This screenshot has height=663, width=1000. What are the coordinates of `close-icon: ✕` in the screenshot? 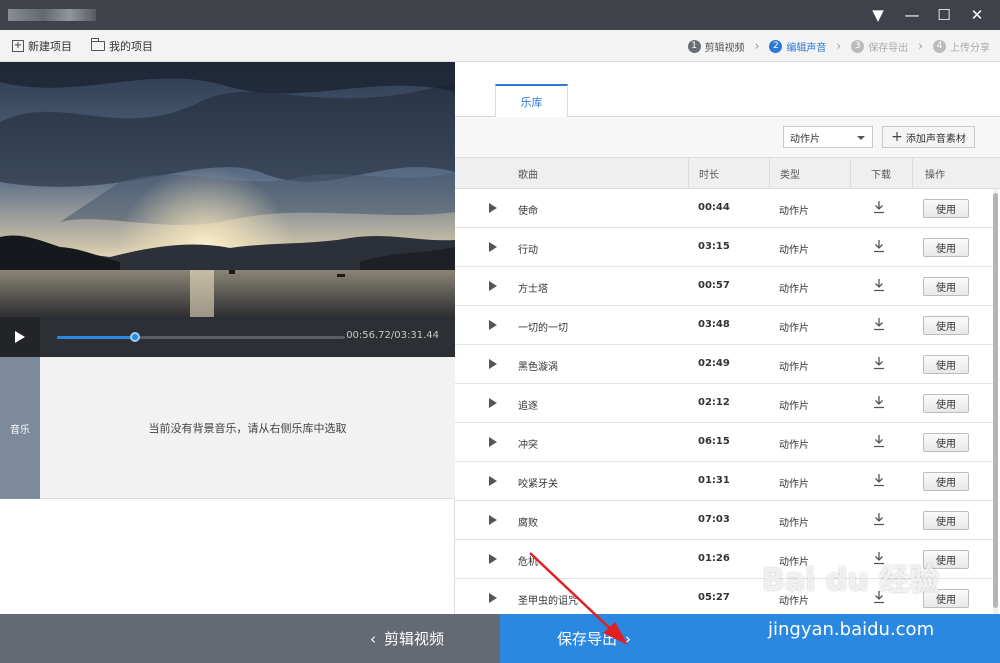 It's located at (977, 15).